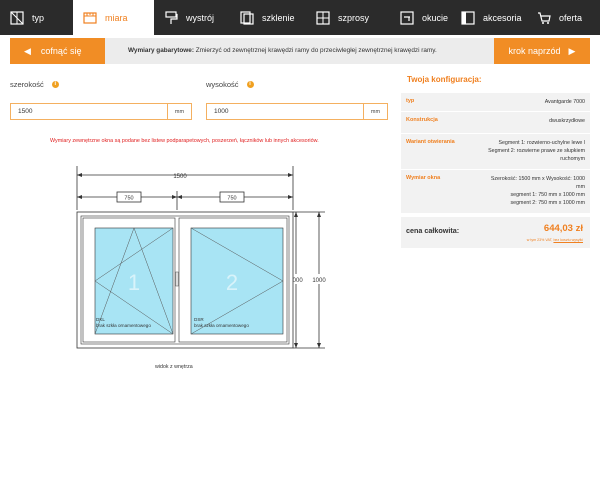 The height and width of the screenshot is (480, 600). I want to click on window-type-icon, so click(17, 17).